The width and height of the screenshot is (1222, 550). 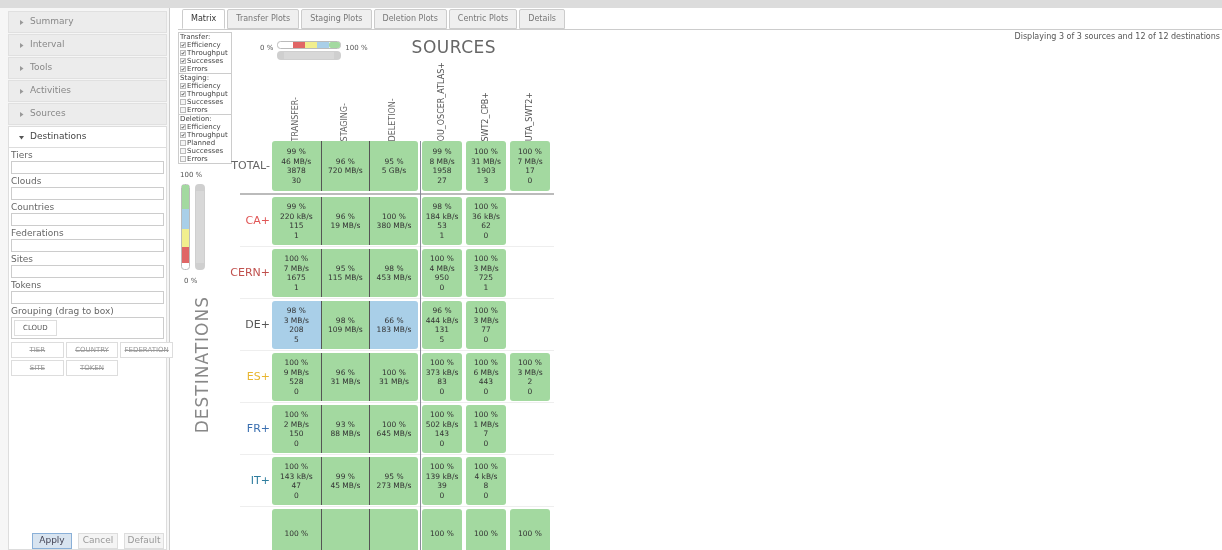 What do you see at coordinates (410, 19) in the screenshot?
I see `tab: Deletion Plots` at bounding box center [410, 19].